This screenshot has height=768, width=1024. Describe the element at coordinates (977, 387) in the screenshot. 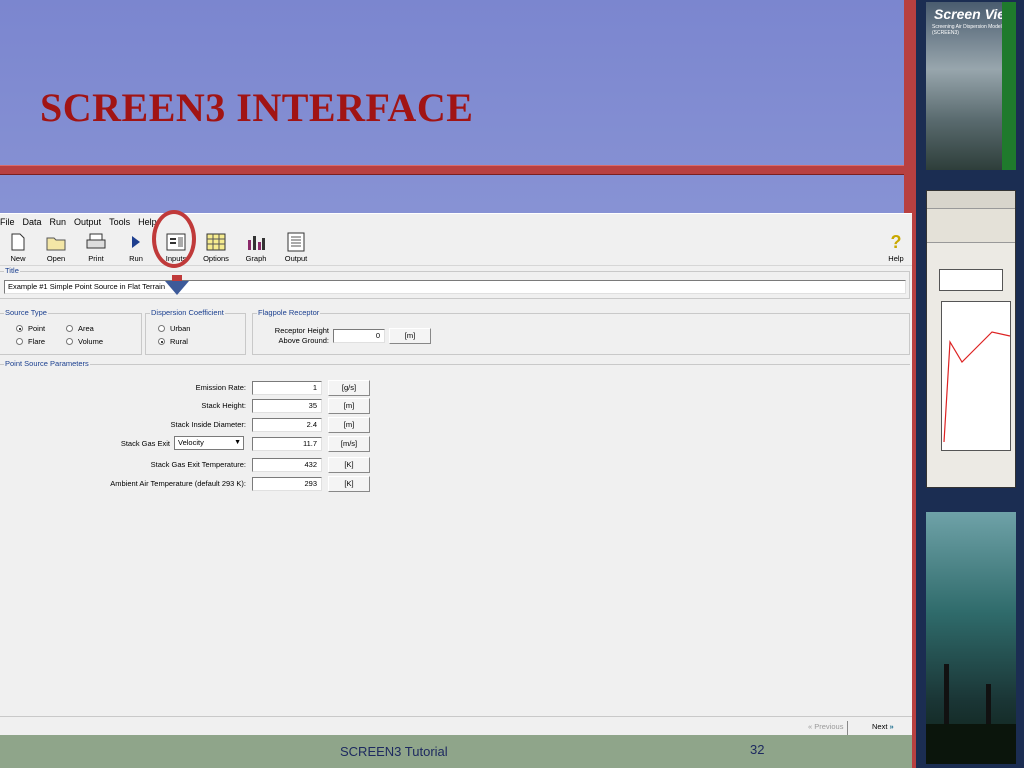

I see `thumbnail-plot-line` at that location.